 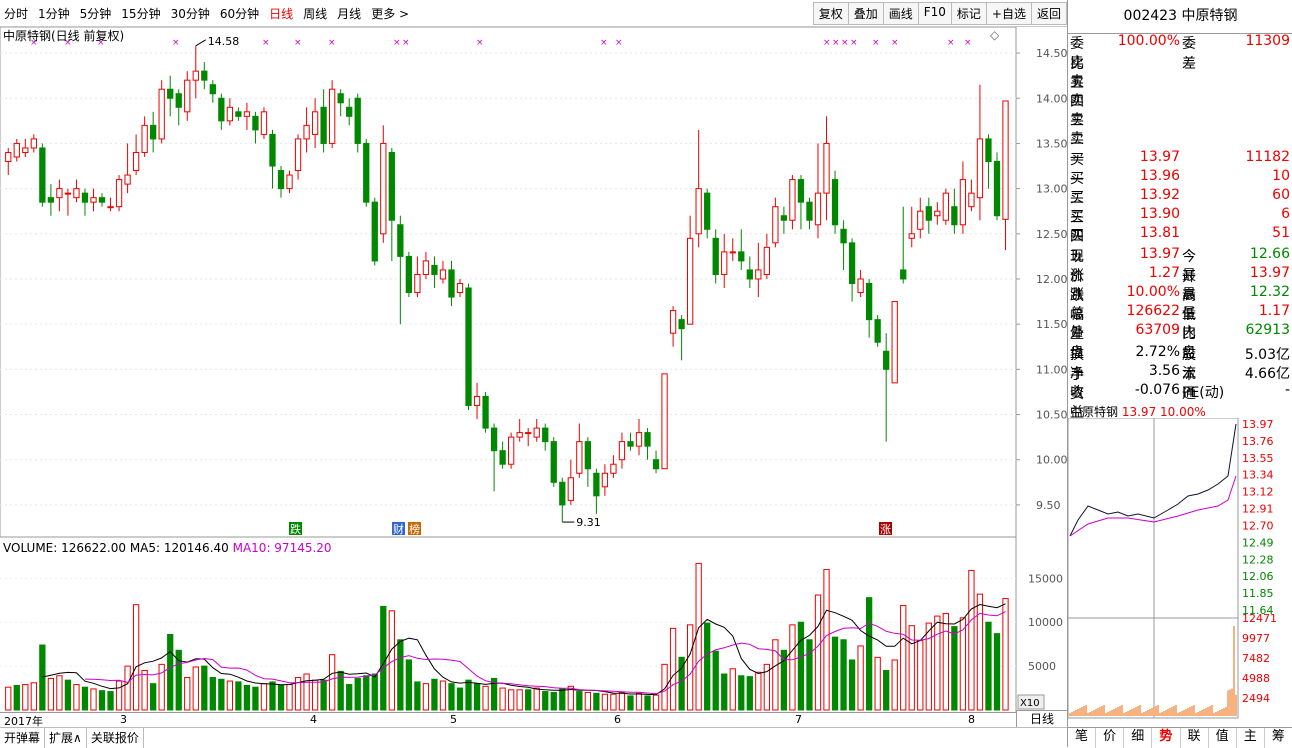 I want to click on y-tick-label: 9.50, so click(x=1048, y=505).